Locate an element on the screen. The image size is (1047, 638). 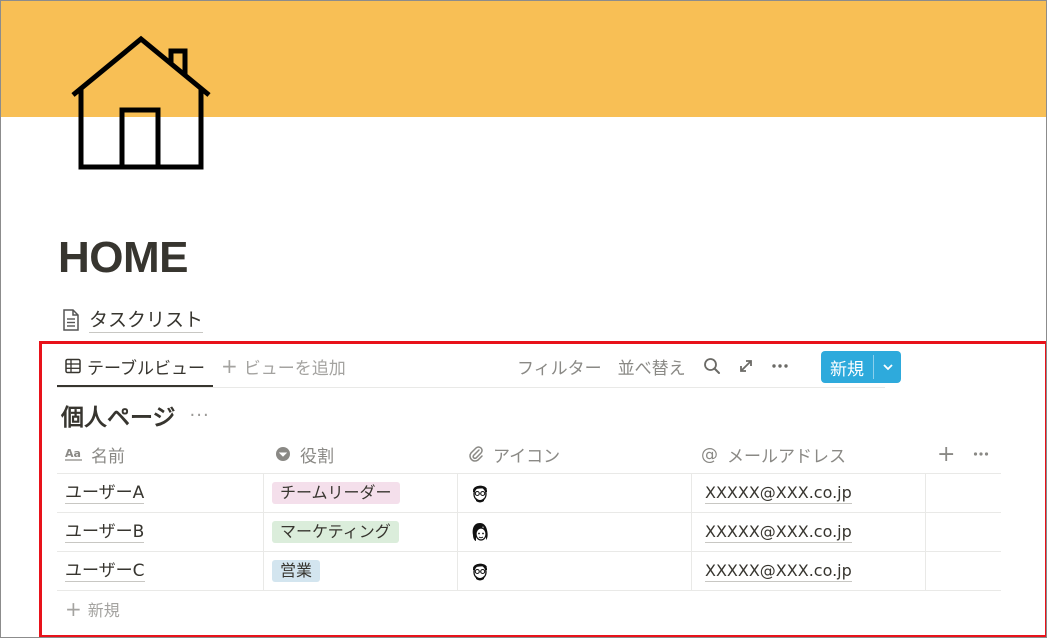
house-icon is located at coordinates (142, 103).